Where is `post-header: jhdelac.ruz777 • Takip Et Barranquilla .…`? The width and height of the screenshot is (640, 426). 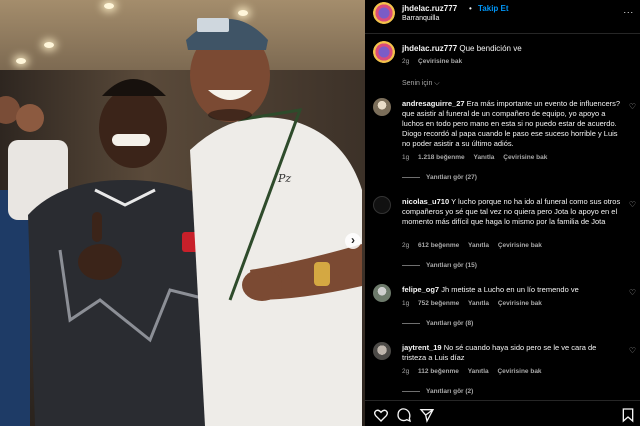
post-header: jhdelac.ruz777 • Takip Et Barranquilla .… is located at coordinates (502, 17).